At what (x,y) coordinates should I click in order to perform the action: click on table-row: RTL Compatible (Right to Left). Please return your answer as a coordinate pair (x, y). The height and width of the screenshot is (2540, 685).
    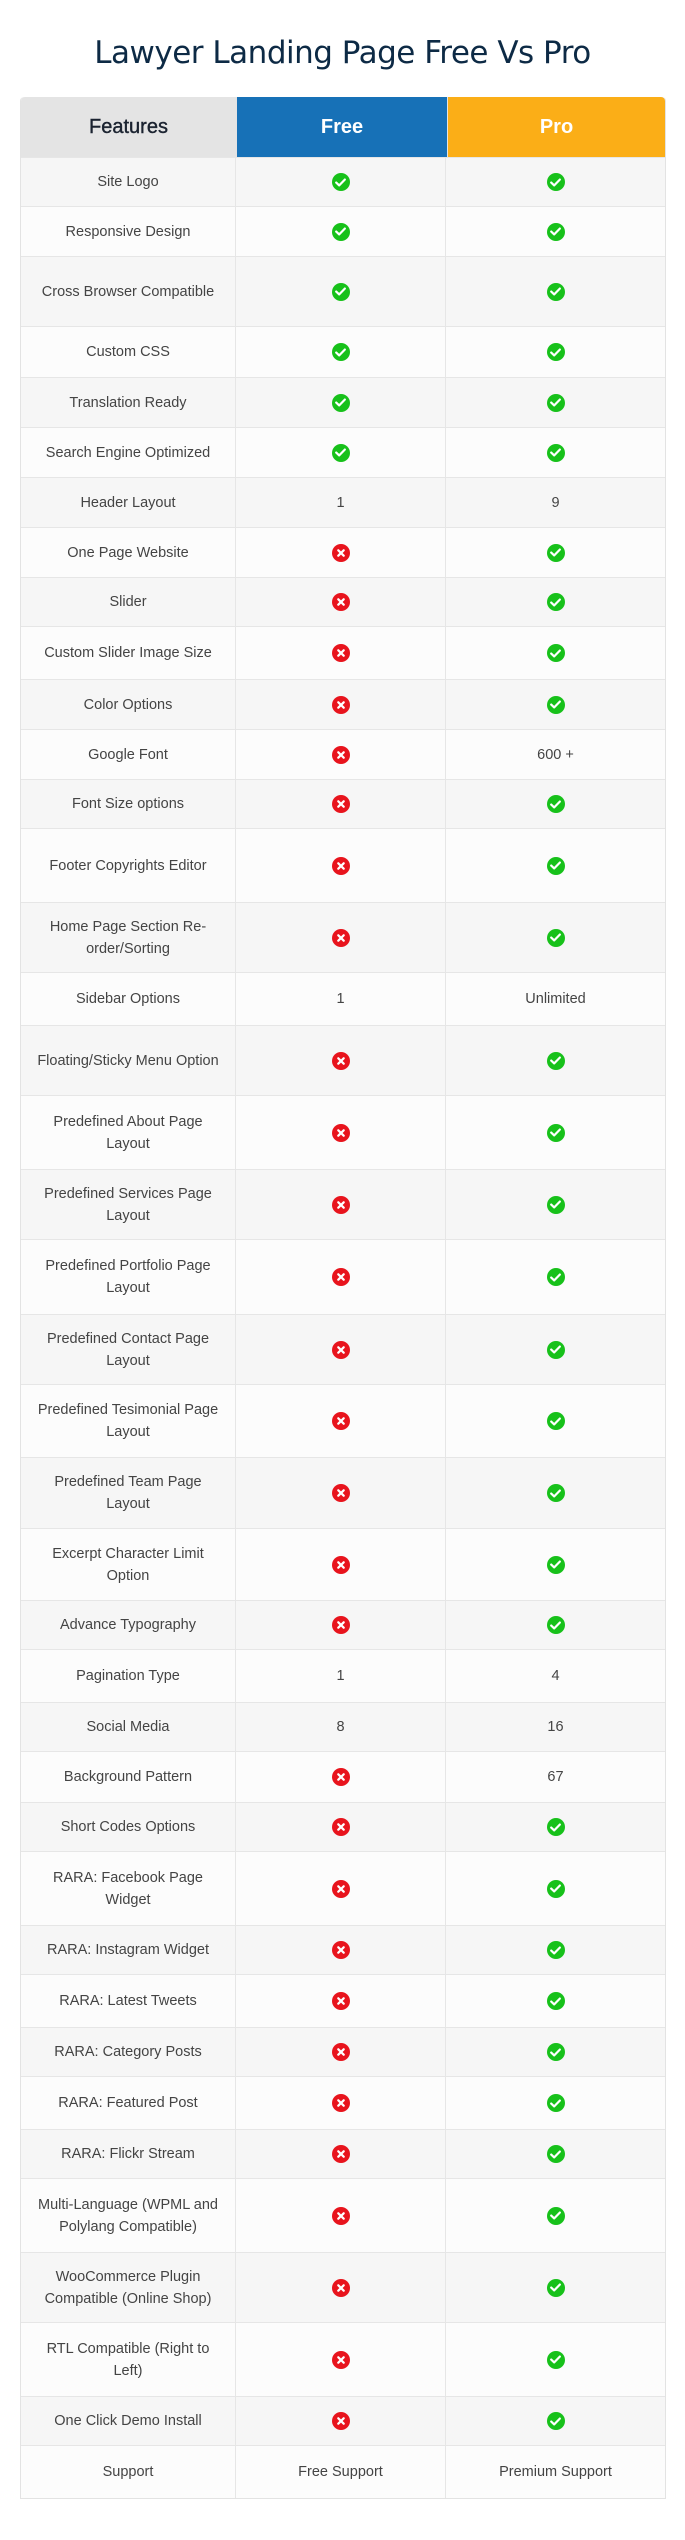
    Looking at the image, I should click on (343, 2359).